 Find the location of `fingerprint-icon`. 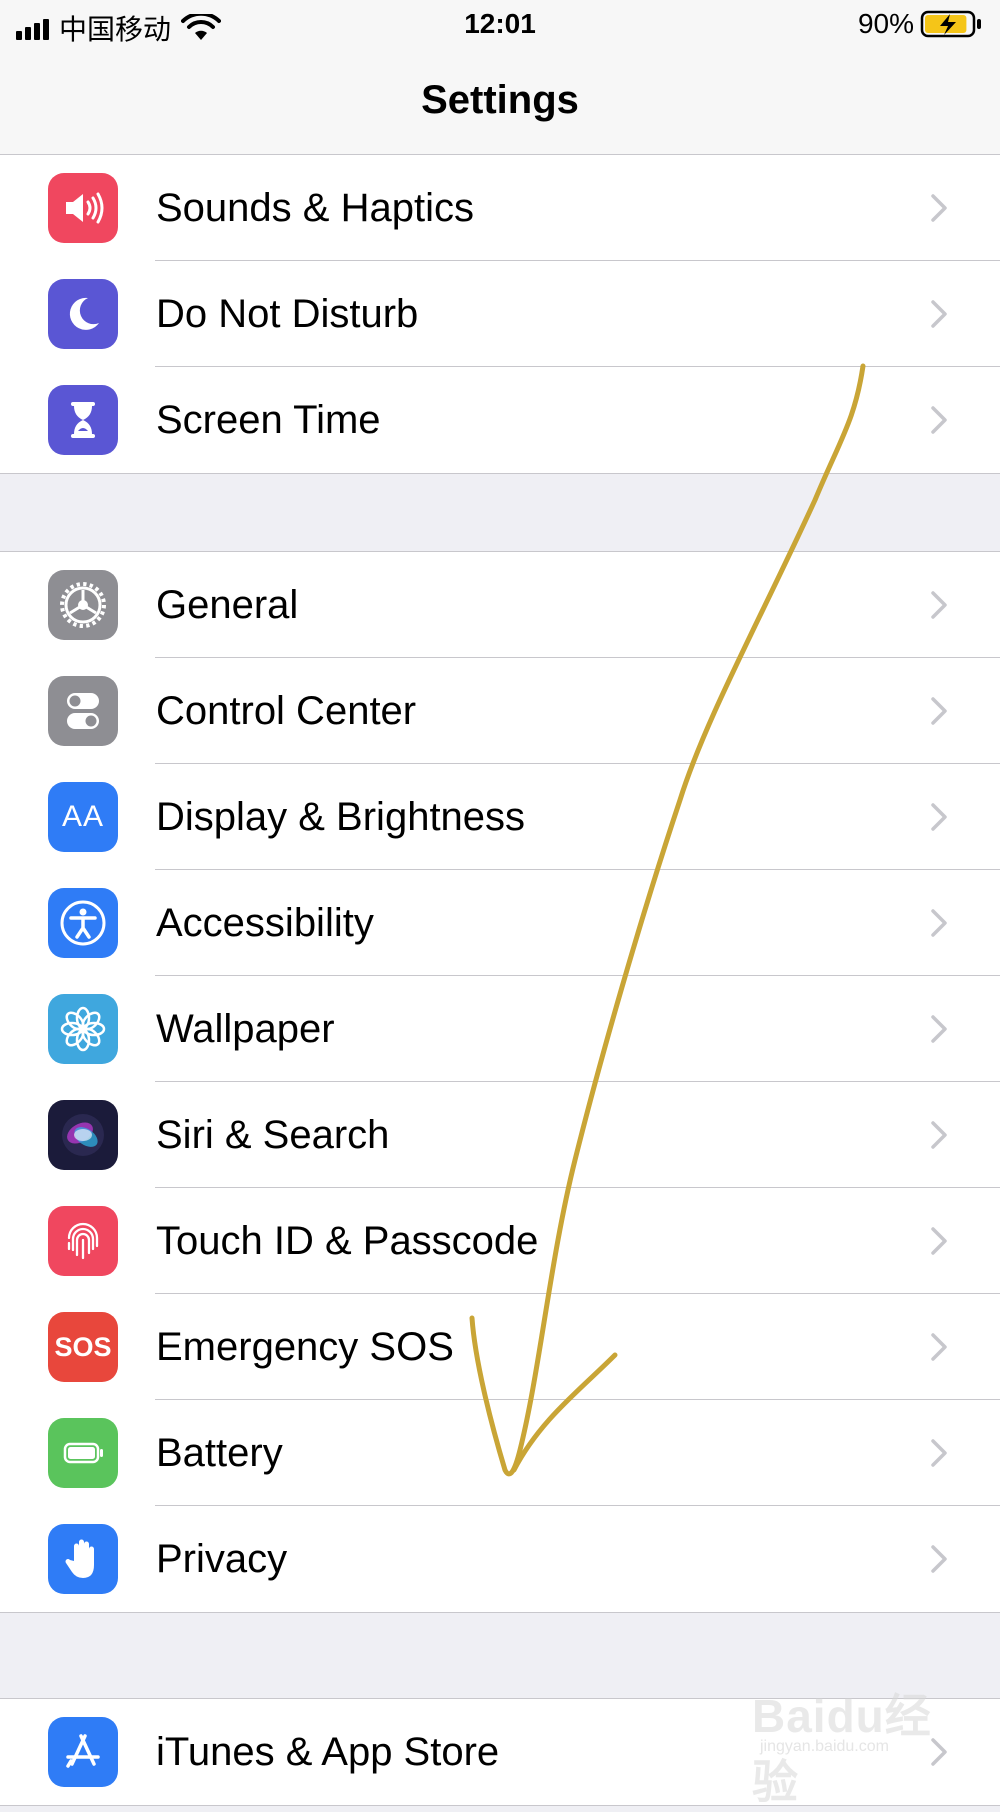

fingerprint-icon is located at coordinates (83, 1241).